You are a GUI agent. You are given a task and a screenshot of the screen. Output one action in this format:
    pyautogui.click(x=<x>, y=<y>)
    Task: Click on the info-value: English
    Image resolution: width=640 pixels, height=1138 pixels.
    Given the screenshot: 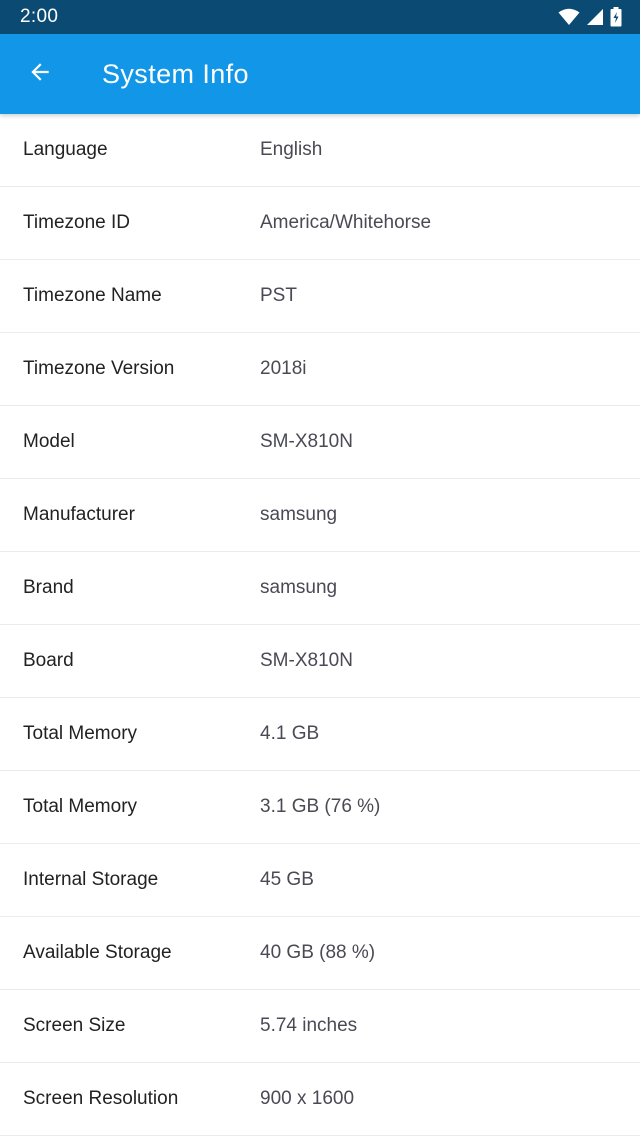 What is the action you would take?
    pyautogui.click(x=291, y=149)
    